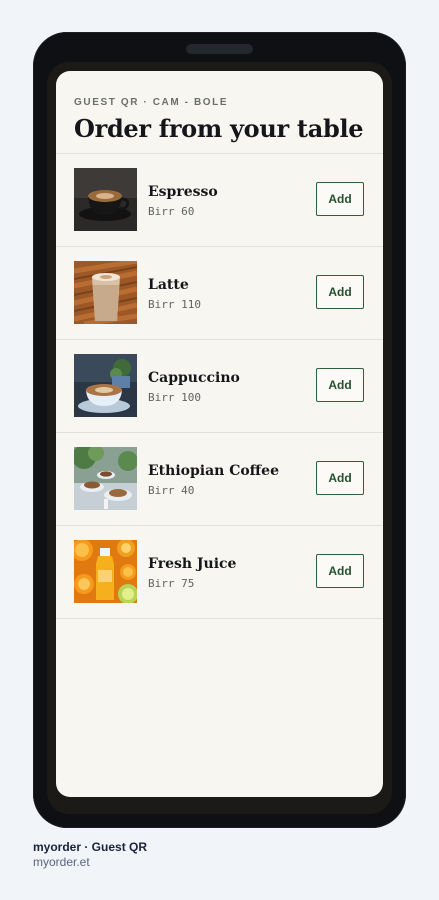  Describe the element at coordinates (213, 471) in the screenshot. I see `item-name: Ethiopian Coffee` at that location.